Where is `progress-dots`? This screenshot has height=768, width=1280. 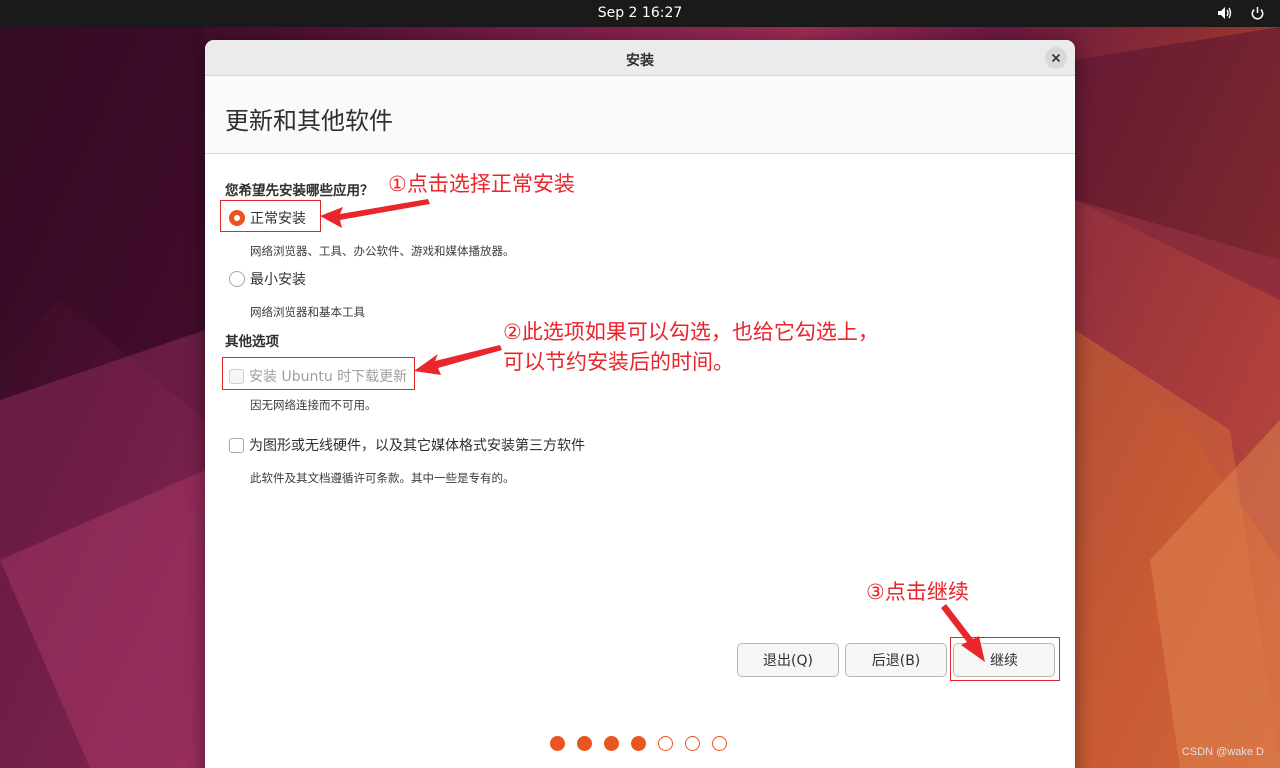 progress-dots is located at coordinates (638, 743).